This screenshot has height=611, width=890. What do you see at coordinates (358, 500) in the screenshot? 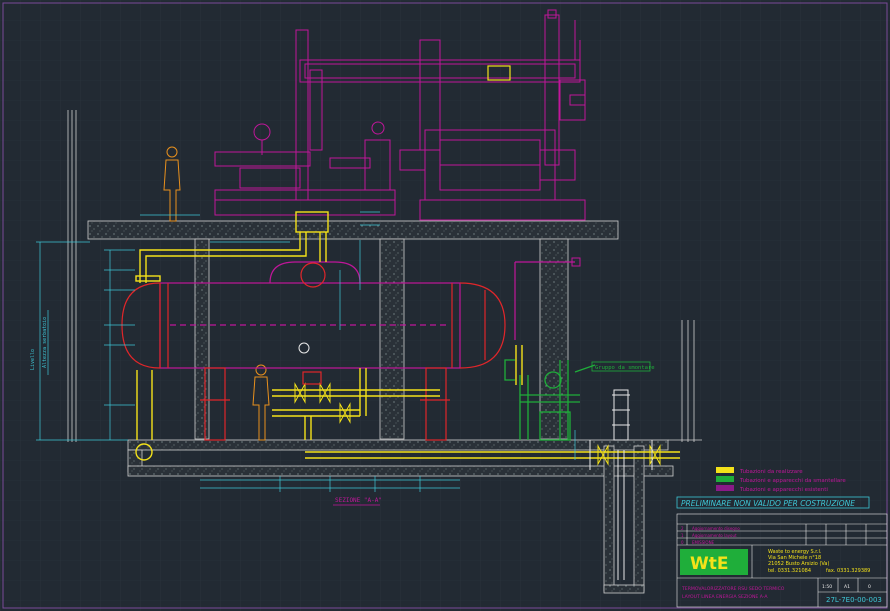
I see `section-label: SEZIONE "A-A"` at bounding box center [358, 500].